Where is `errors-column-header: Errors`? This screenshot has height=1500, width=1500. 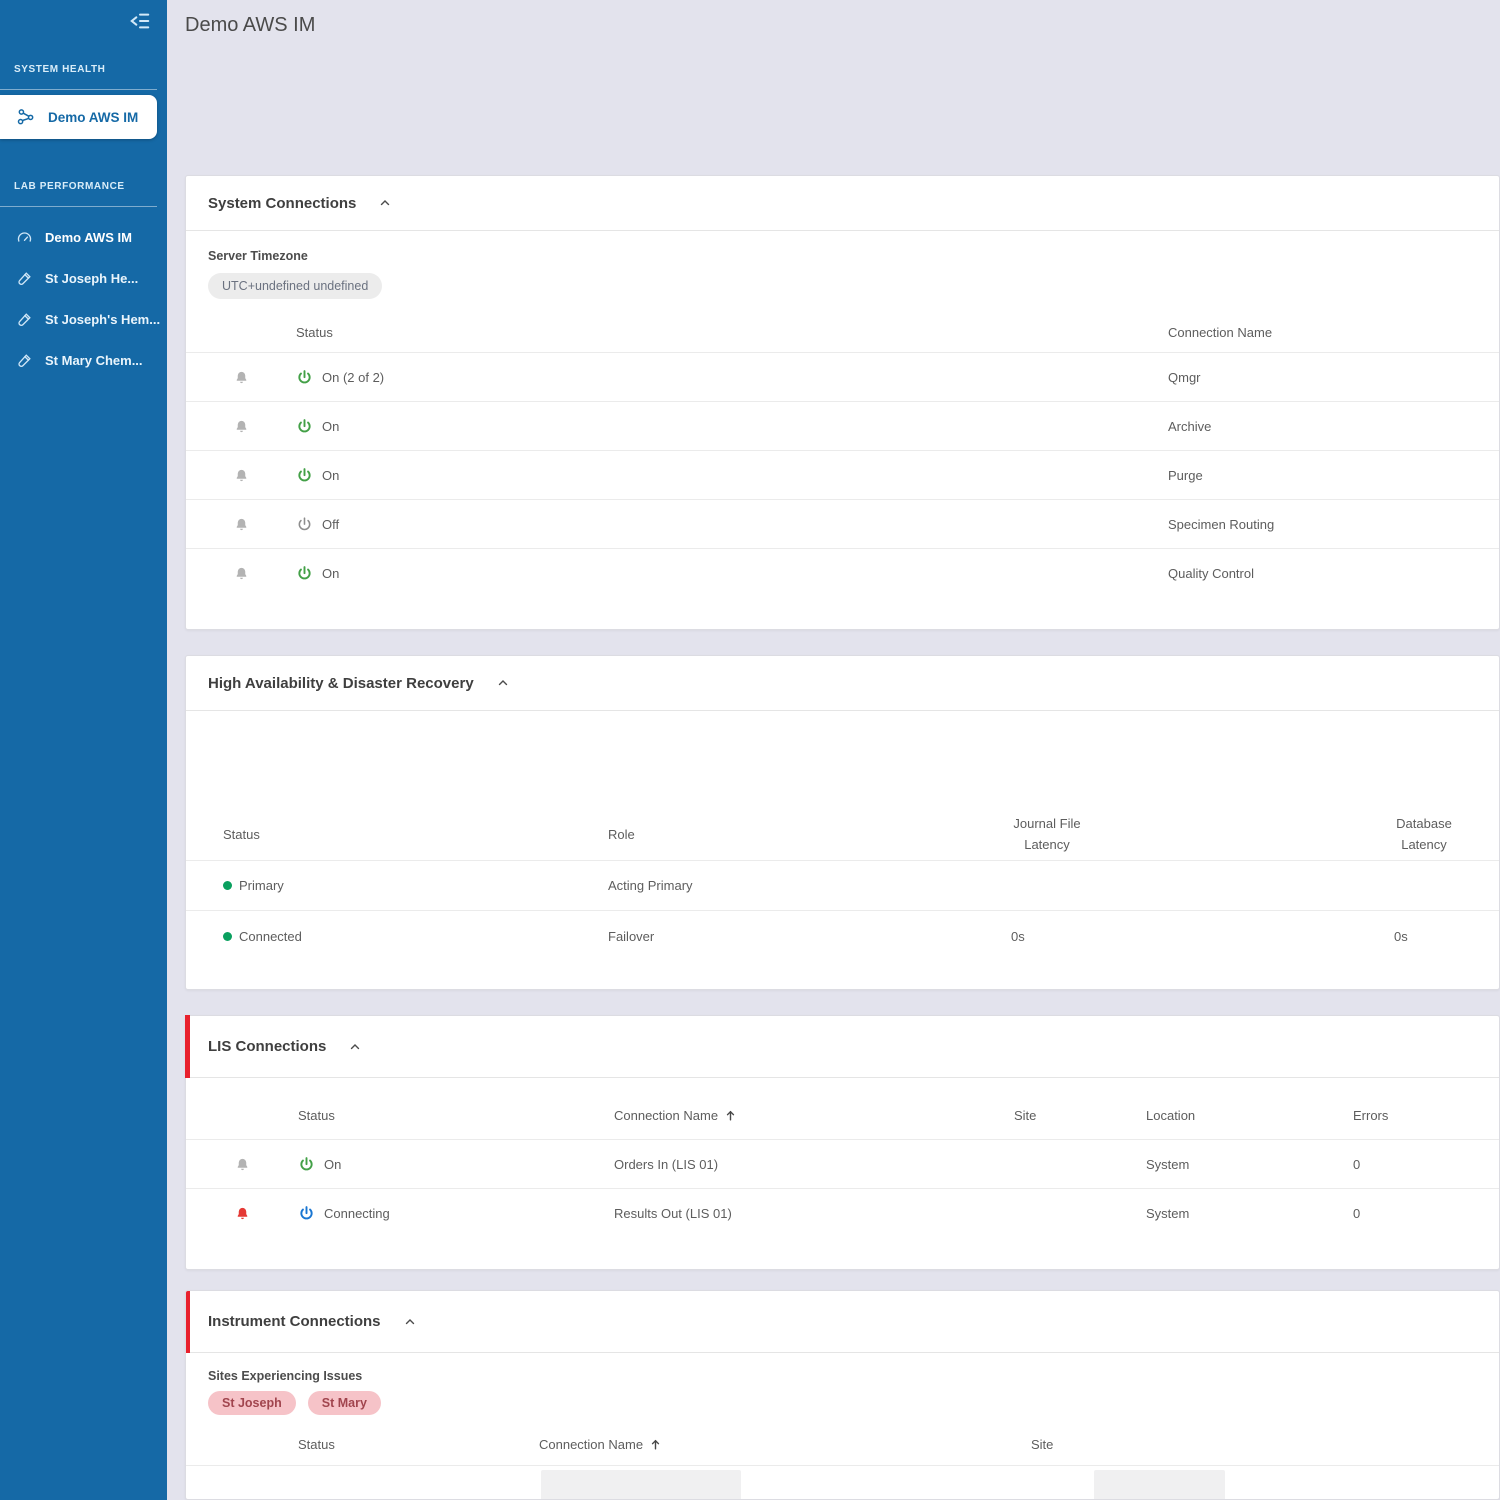 errors-column-header: Errors is located at coordinates (1371, 1115).